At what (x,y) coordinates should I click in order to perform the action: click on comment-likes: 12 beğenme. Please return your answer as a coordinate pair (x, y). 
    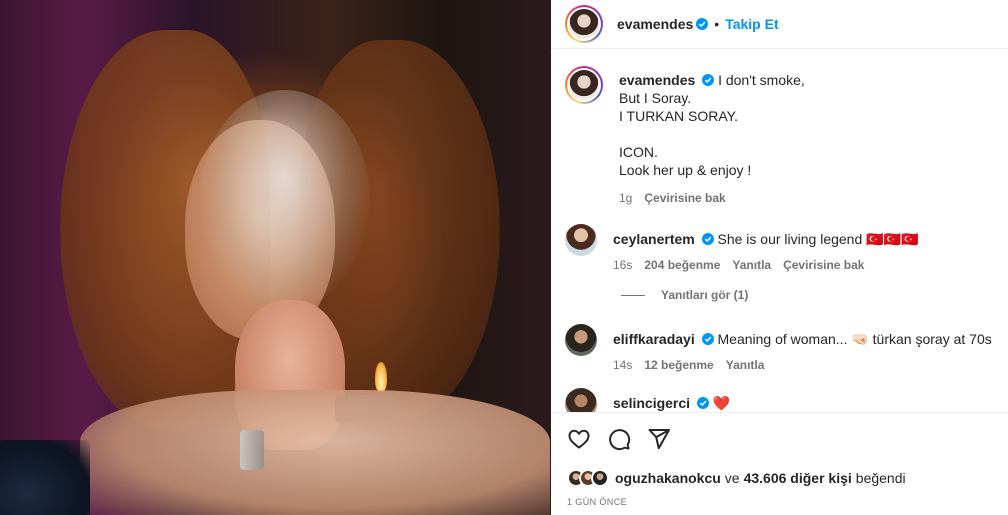
    Looking at the image, I should click on (678, 365).